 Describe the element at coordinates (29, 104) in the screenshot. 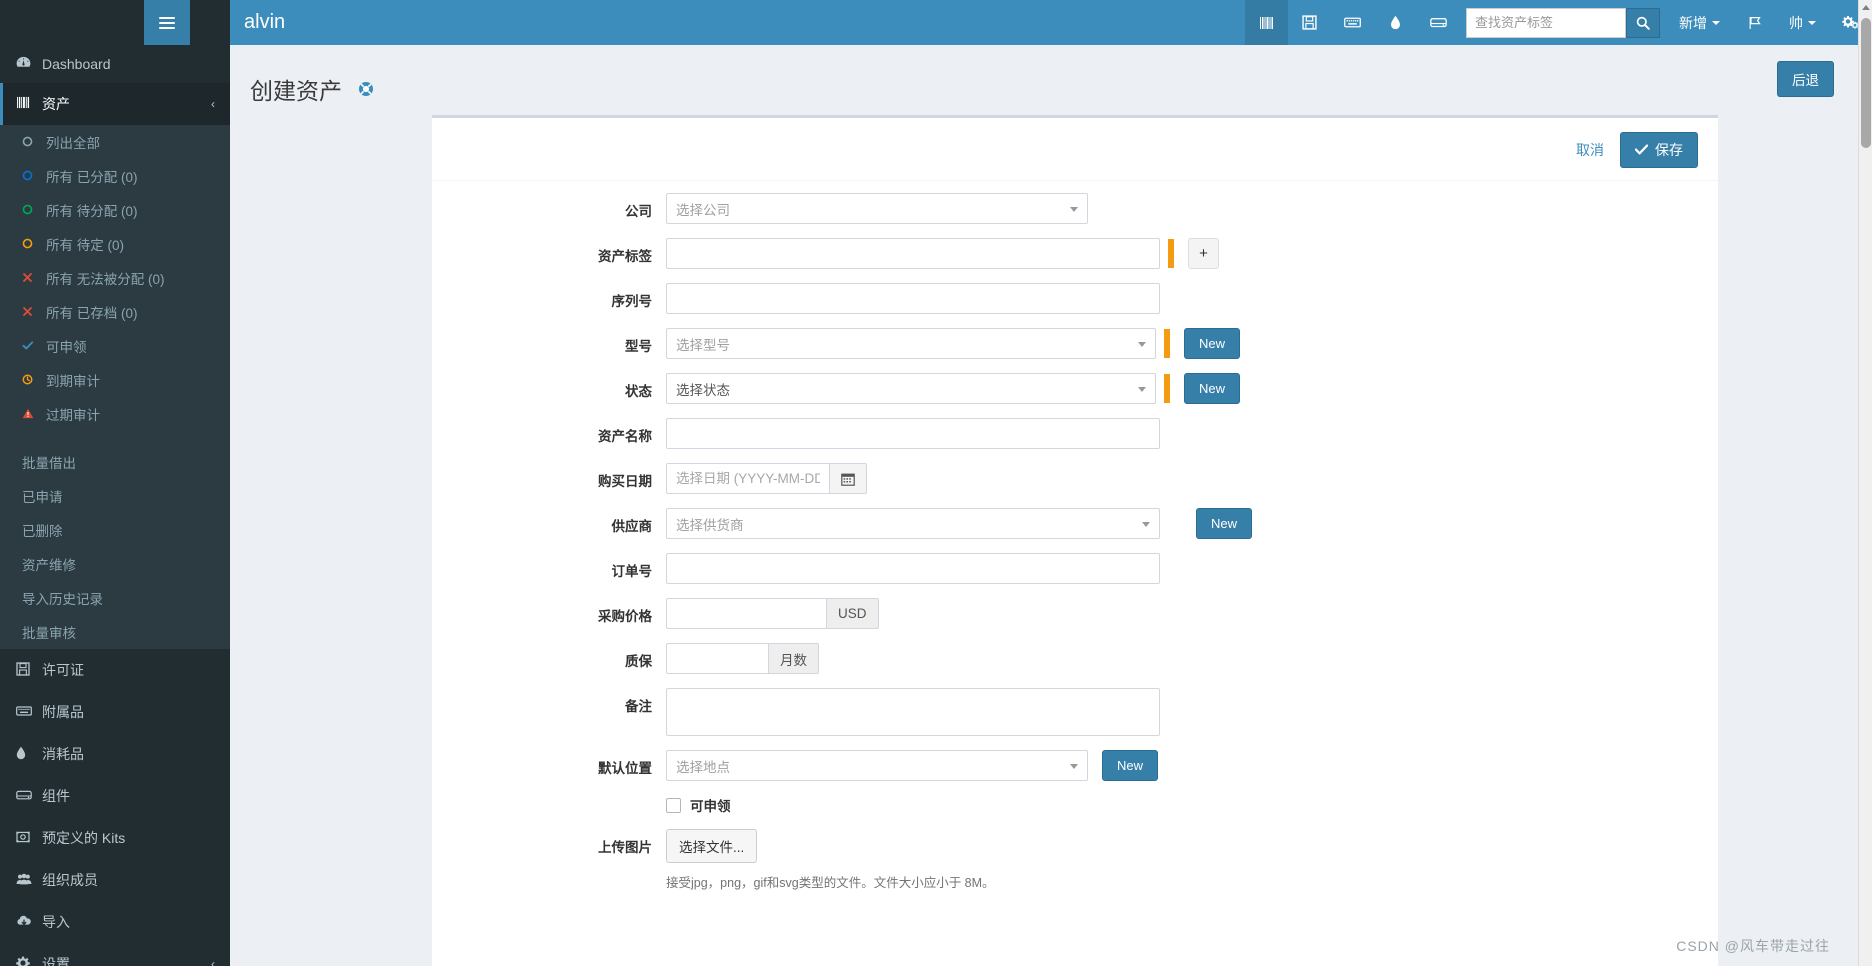

I see `barcode-icon` at that location.